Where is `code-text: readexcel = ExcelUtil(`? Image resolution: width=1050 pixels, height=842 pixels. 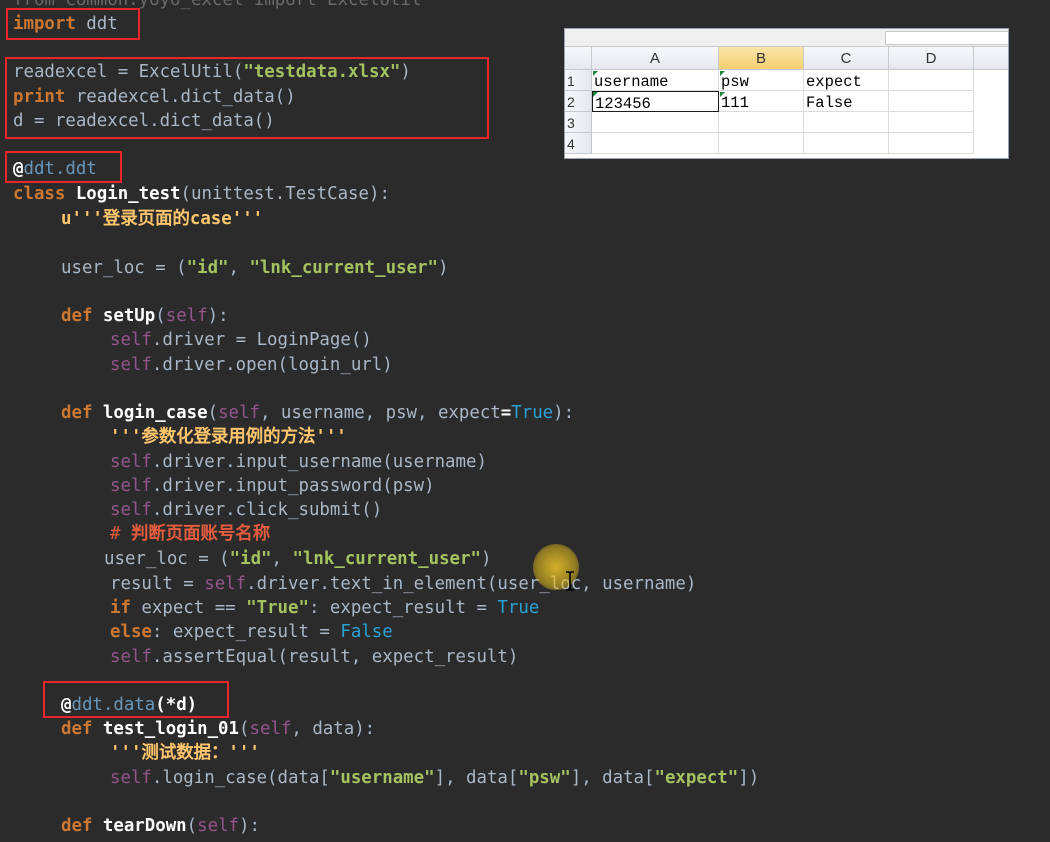 code-text: readexcel = ExcelUtil( is located at coordinates (128, 72).